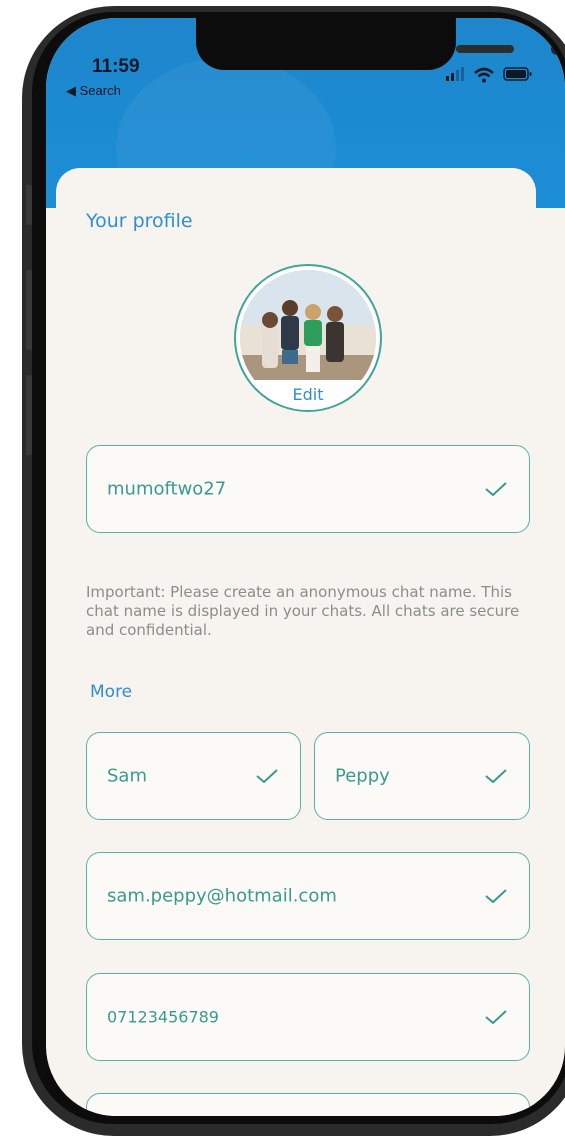  I want to click on email-field: sam.peppy@hotmail.com, so click(308, 896).